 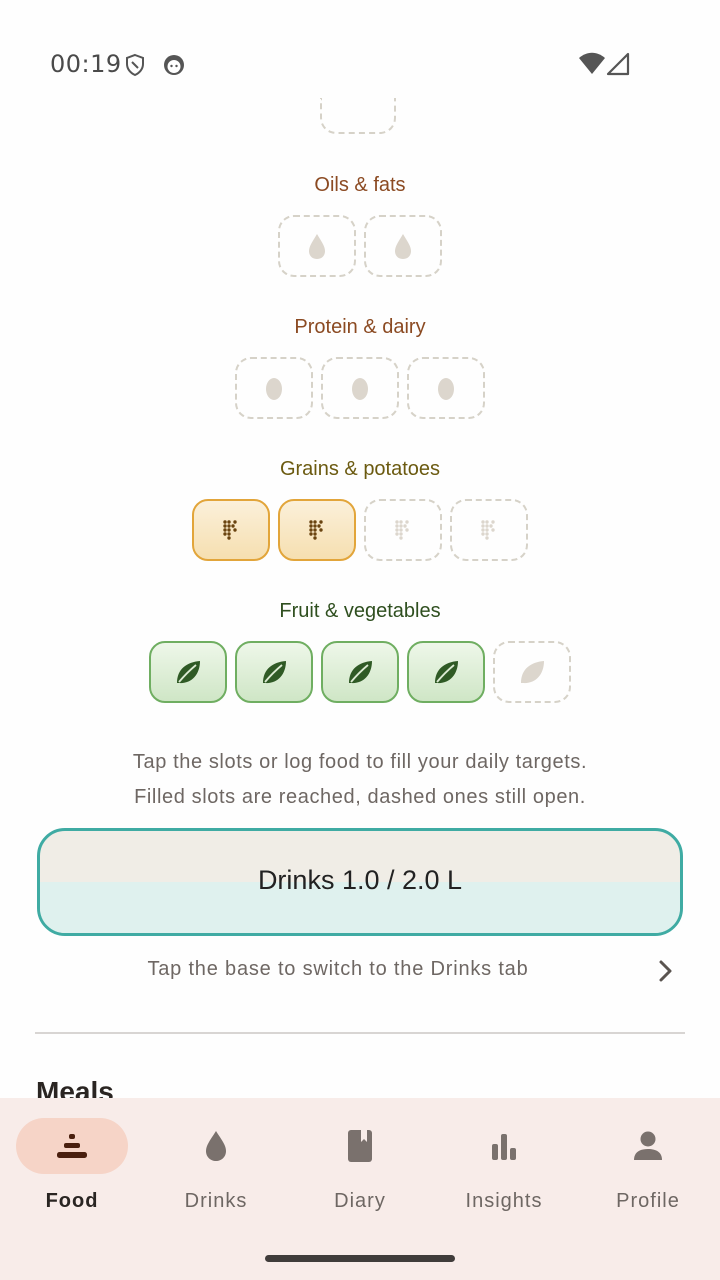 I want to click on switch-hint-text: Tap the base to switch to the Drinks tab, so click(x=338, y=969).